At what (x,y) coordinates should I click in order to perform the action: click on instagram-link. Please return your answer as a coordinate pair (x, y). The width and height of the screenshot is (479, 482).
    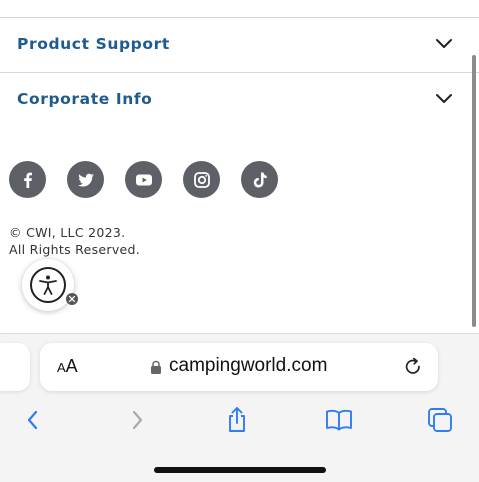
    Looking at the image, I should click on (201, 179).